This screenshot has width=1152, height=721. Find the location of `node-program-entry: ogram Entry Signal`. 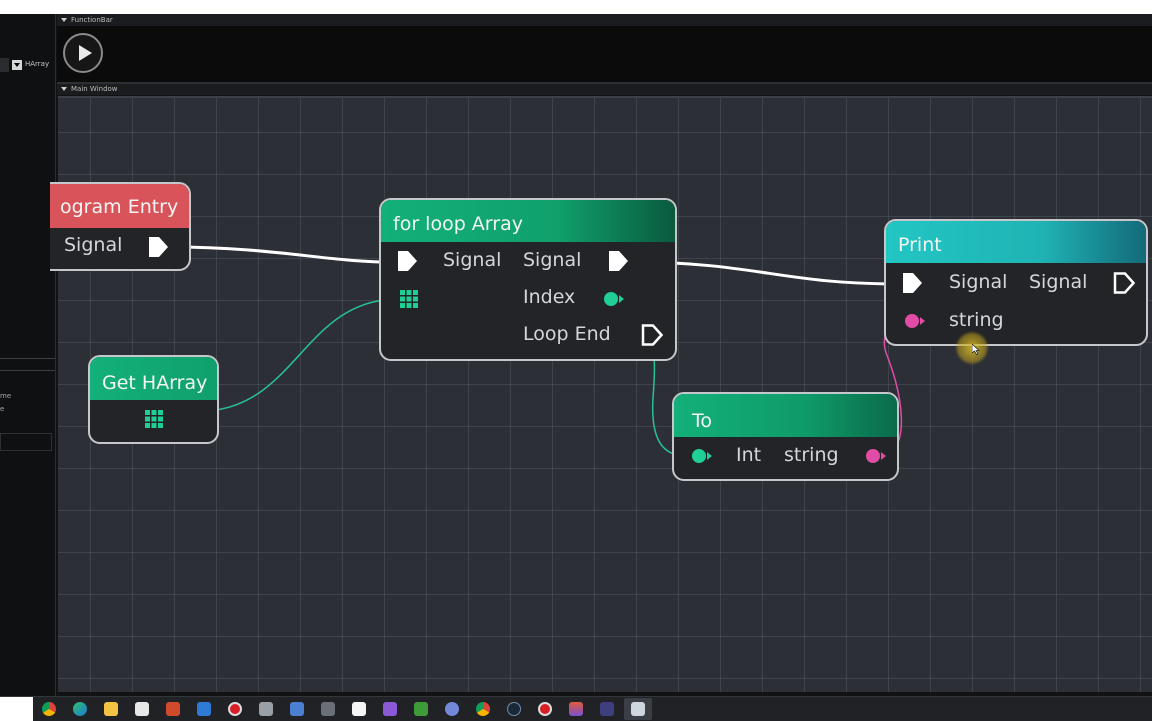

node-program-entry: ogram Entry Signal is located at coordinates (120, 226).